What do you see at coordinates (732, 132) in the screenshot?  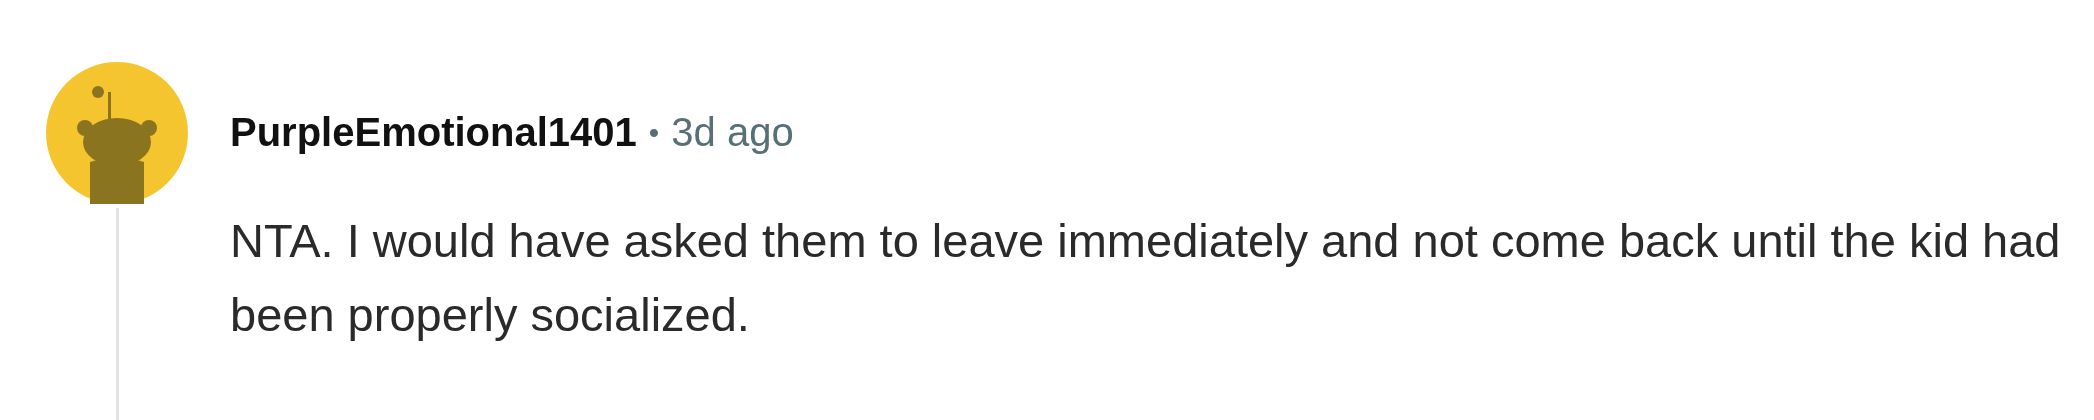 I see `timestamp: 3d ago` at bounding box center [732, 132].